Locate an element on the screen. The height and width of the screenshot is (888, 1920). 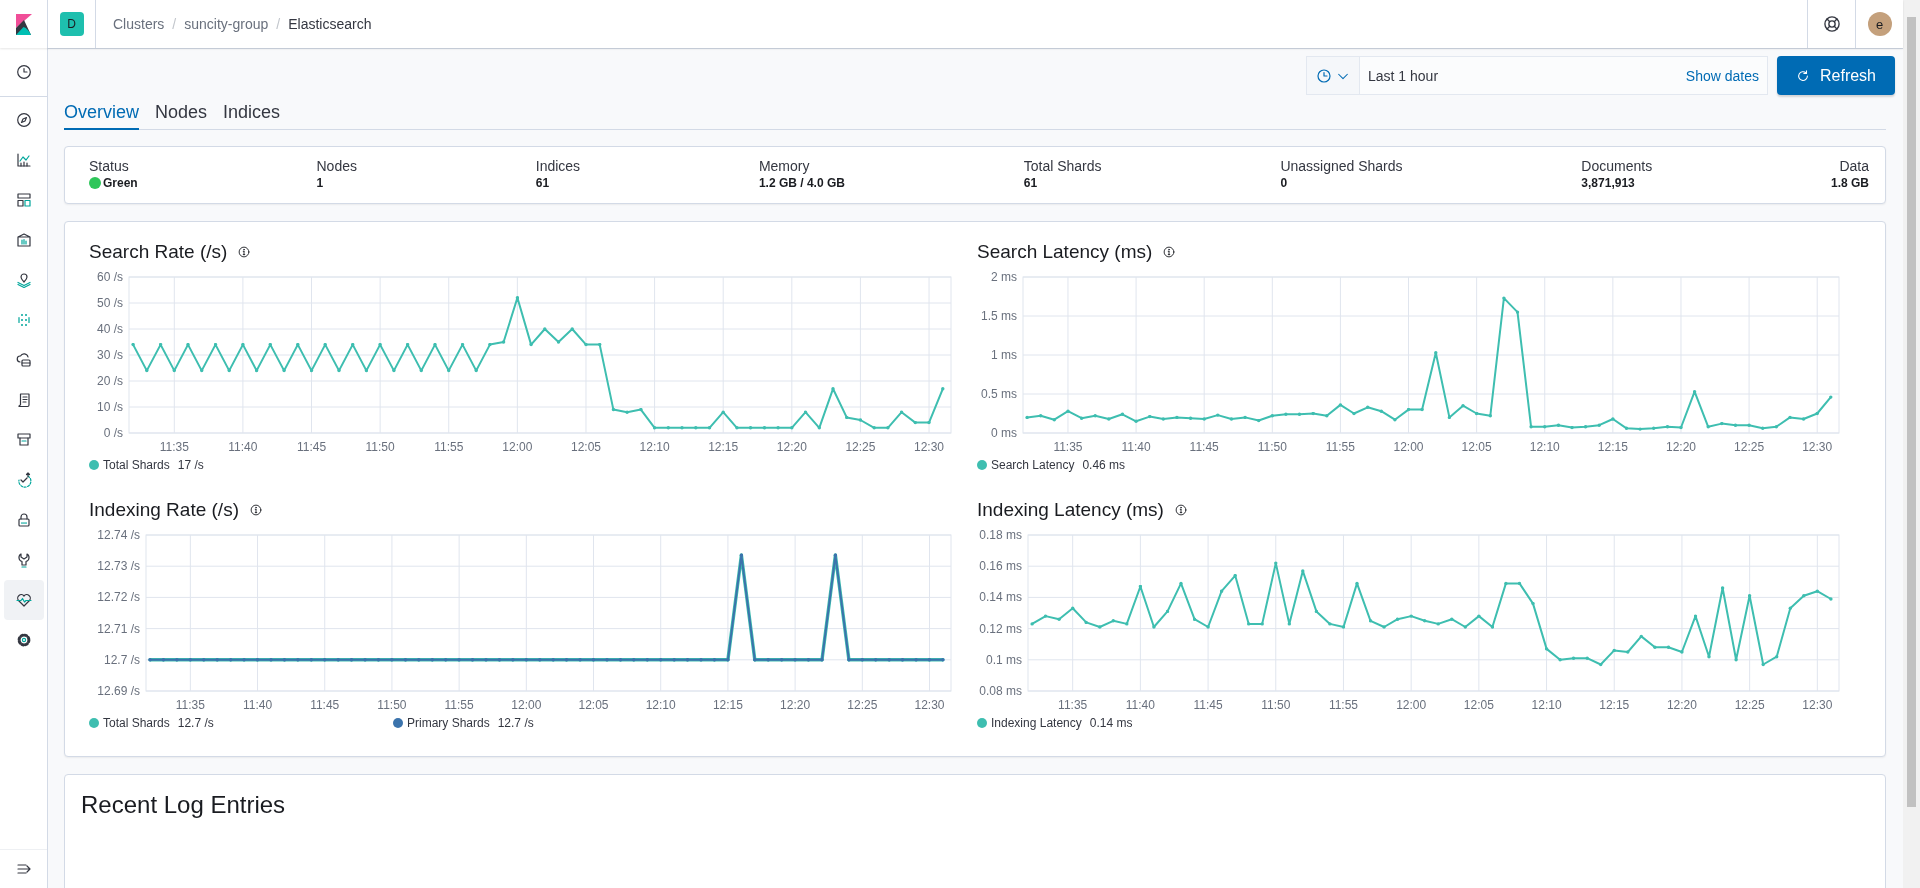
axis-tick-label: 0 /s is located at coordinates (113, 433).